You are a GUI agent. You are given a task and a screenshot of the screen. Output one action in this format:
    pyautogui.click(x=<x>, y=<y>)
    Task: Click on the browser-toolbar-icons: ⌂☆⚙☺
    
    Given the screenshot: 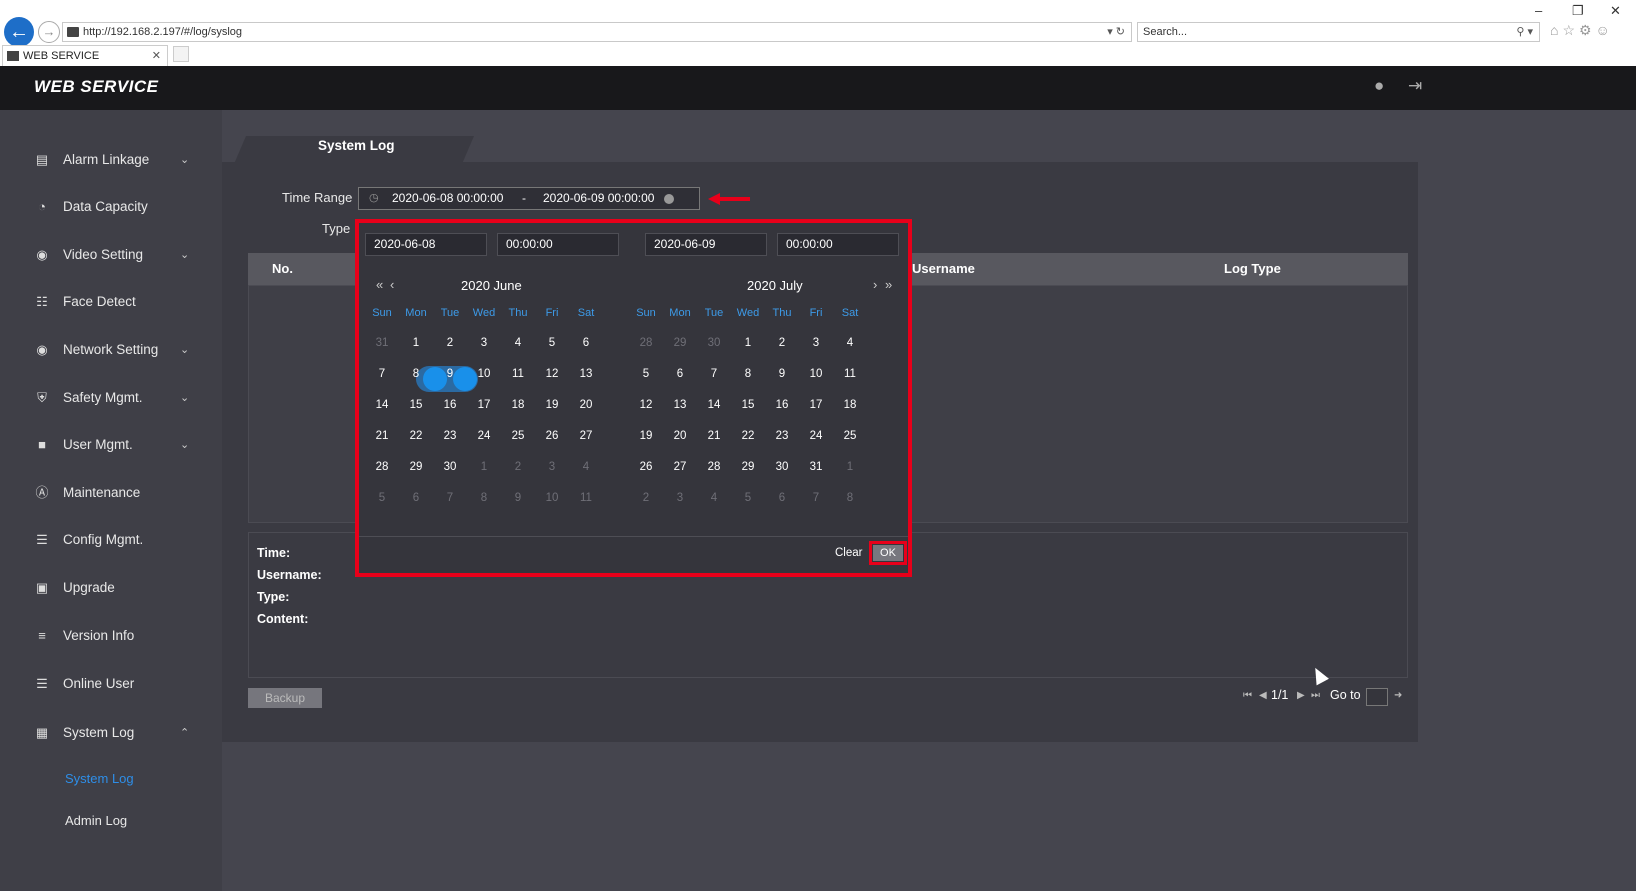 What is the action you would take?
    pyautogui.click(x=1582, y=30)
    